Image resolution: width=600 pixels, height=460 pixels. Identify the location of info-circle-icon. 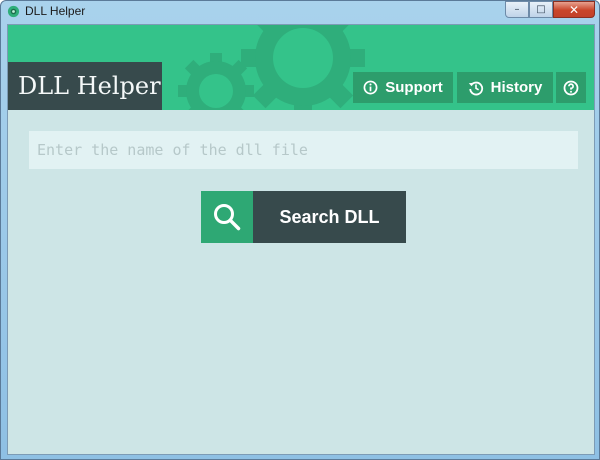
(370, 87).